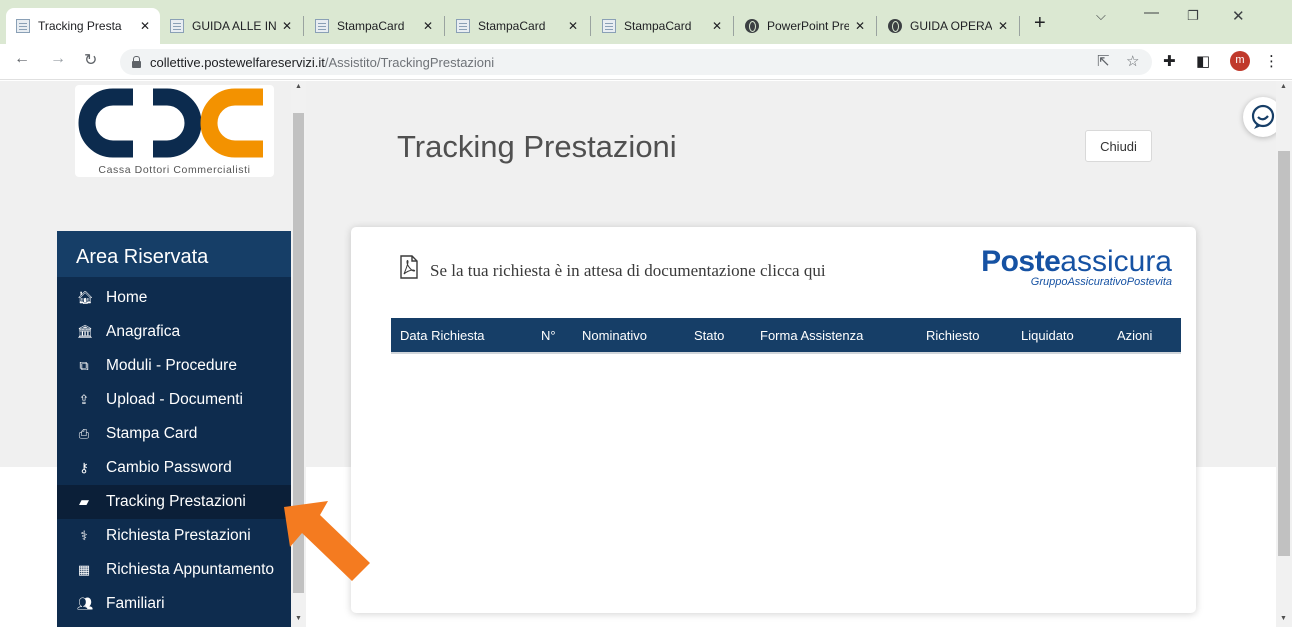 Image resolution: width=1292 pixels, height=627 pixels. I want to click on brand-regular: assicura, so click(1116, 261).